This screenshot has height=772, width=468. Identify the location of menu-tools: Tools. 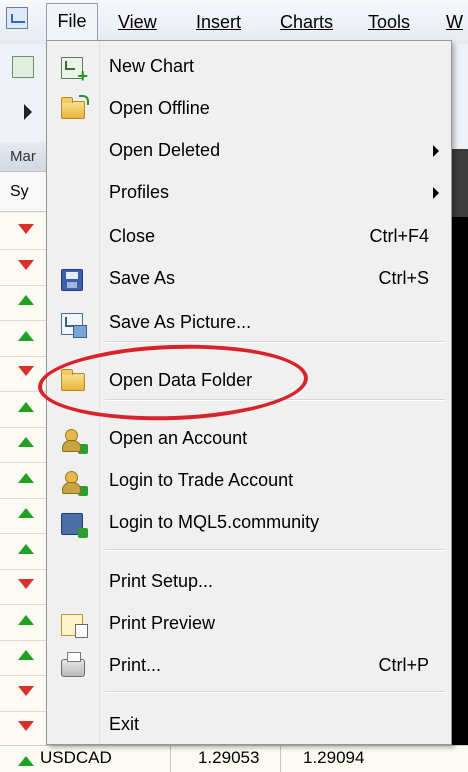
(389, 23).